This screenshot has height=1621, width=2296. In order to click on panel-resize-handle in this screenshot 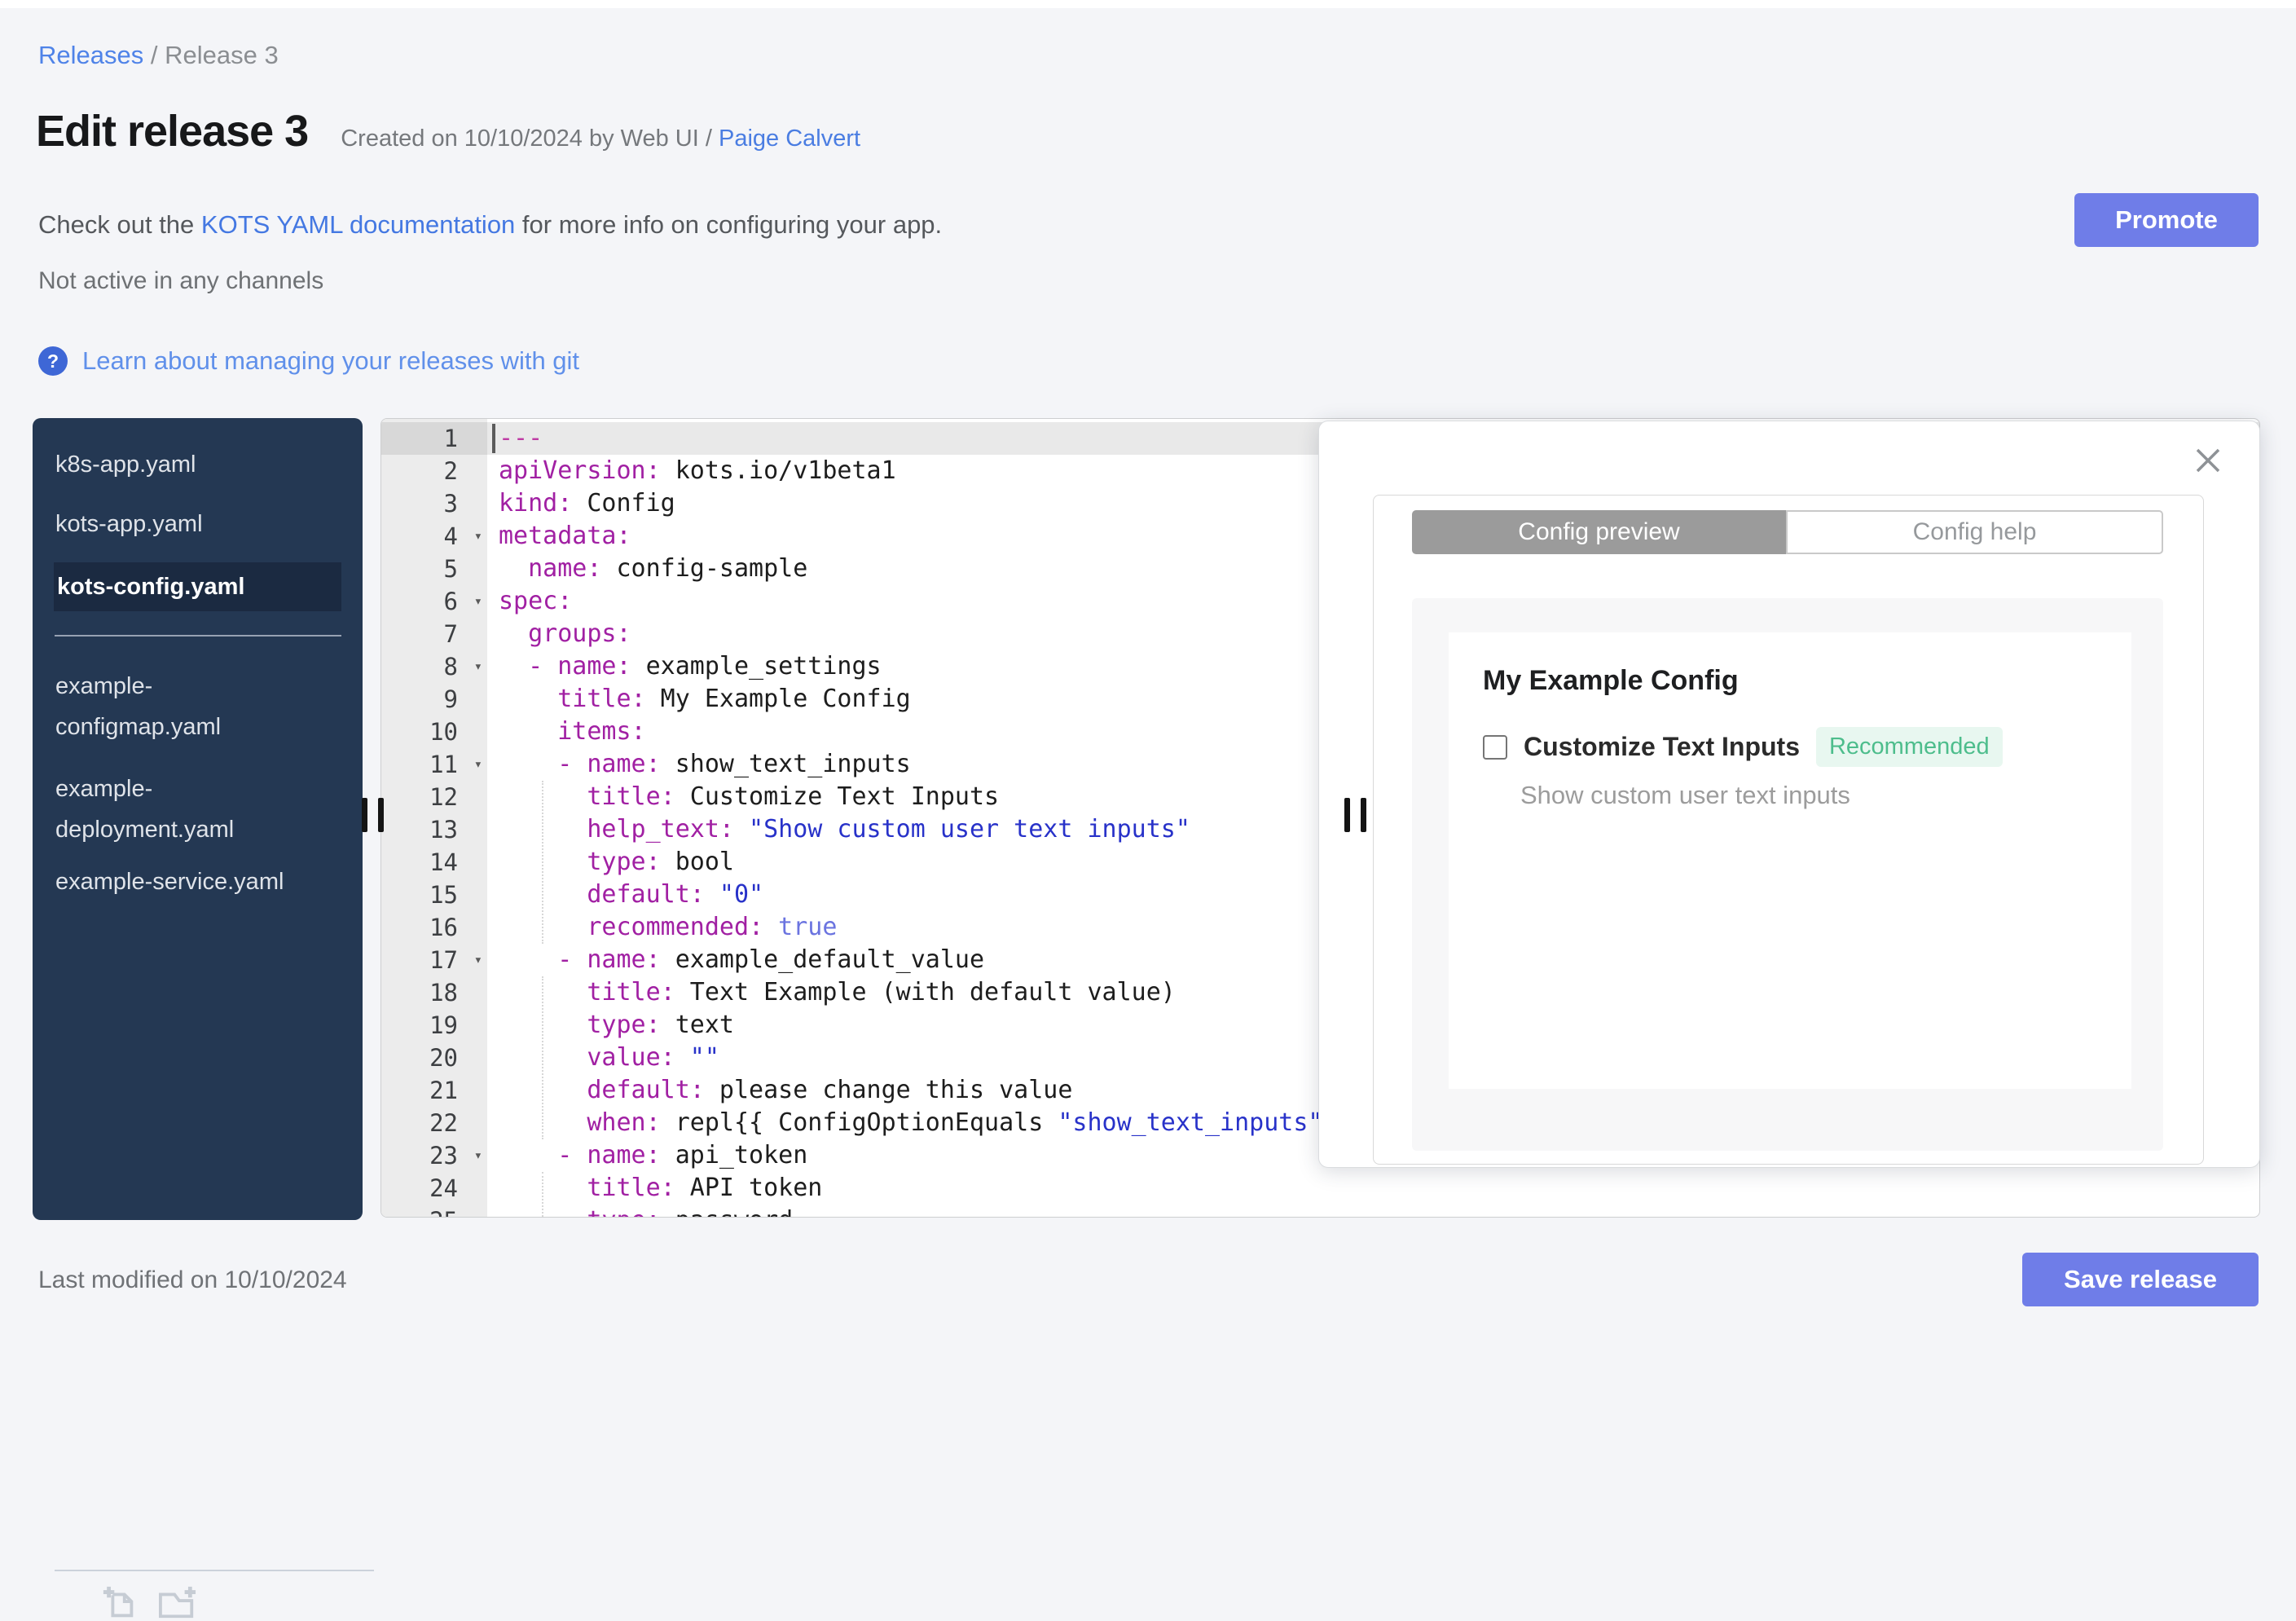, I will do `click(1355, 815)`.